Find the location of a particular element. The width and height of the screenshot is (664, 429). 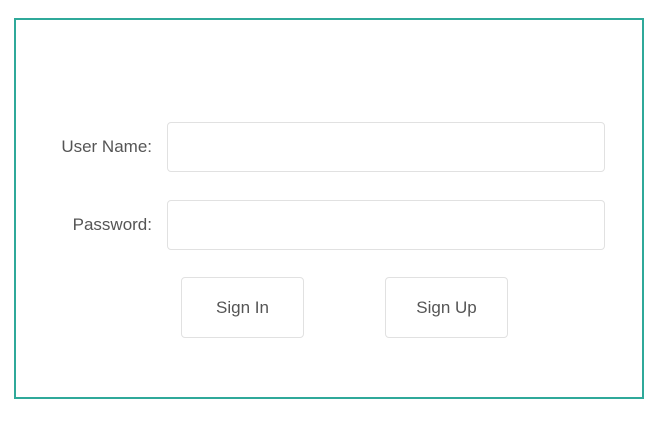

sign-in-button: Sign In is located at coordinates (242, 307).